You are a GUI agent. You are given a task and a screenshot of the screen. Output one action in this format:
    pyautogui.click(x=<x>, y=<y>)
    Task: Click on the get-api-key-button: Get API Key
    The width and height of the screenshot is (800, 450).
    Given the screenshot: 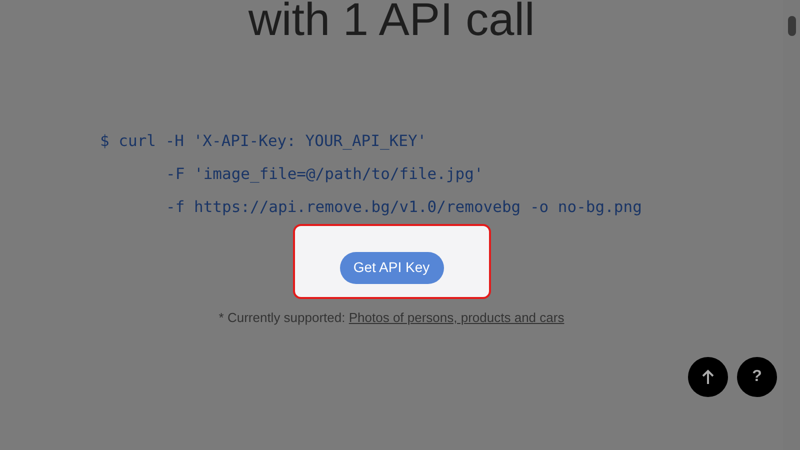 What is the action you would take?
    pyautogui.click(x=392, y=268)
    